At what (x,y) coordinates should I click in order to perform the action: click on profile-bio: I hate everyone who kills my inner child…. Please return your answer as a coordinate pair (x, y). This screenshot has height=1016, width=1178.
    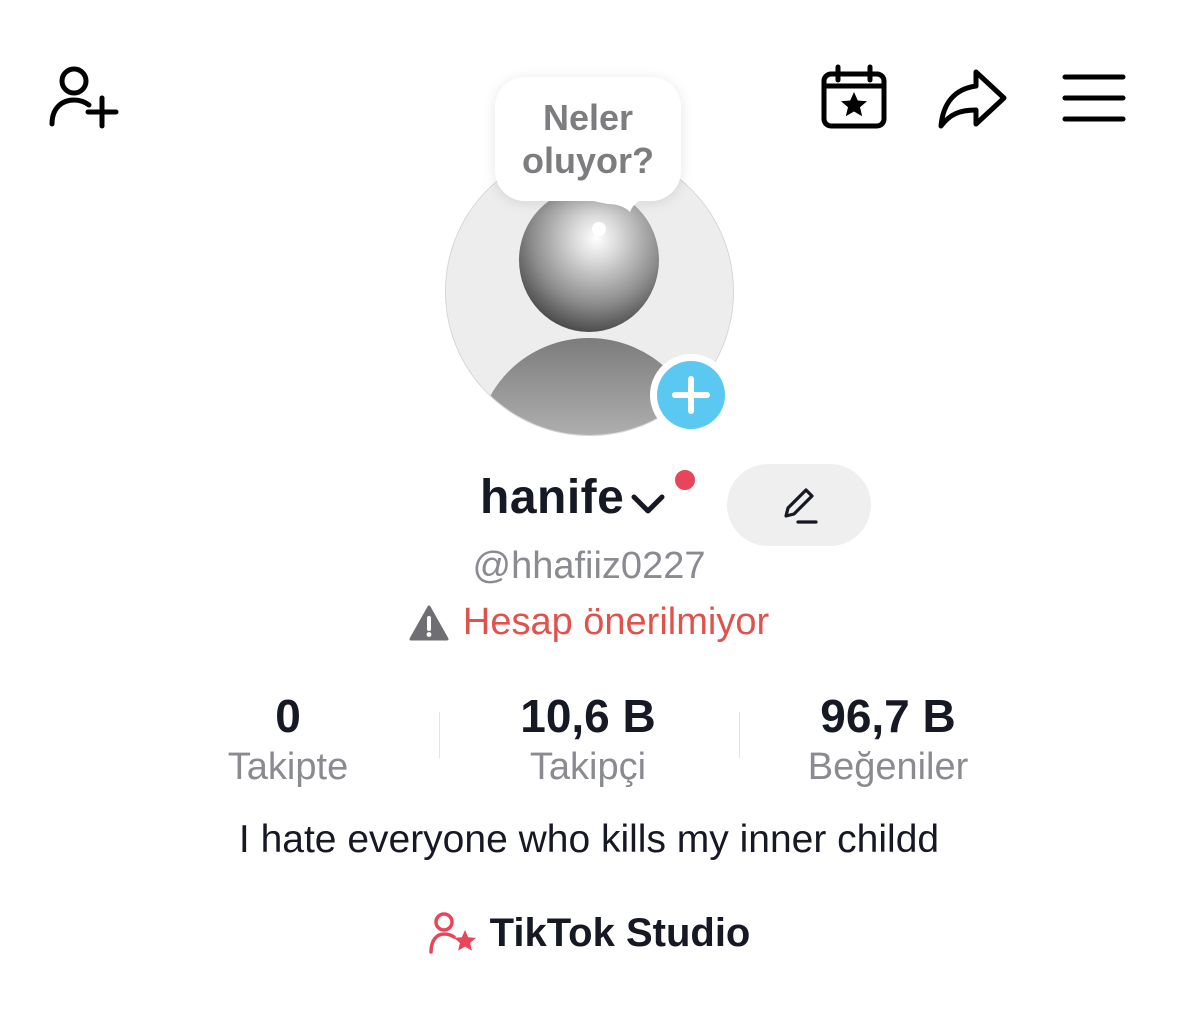
    Looking at the image, I should click on (589, 839).